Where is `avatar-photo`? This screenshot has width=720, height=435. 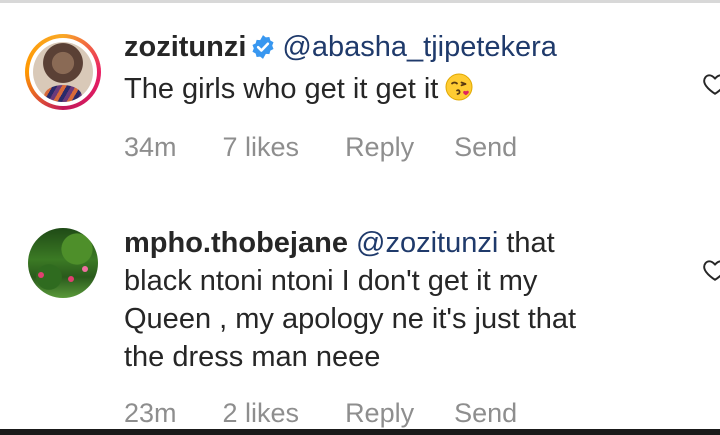
avatar-photo is located at coordinates (63, 72).